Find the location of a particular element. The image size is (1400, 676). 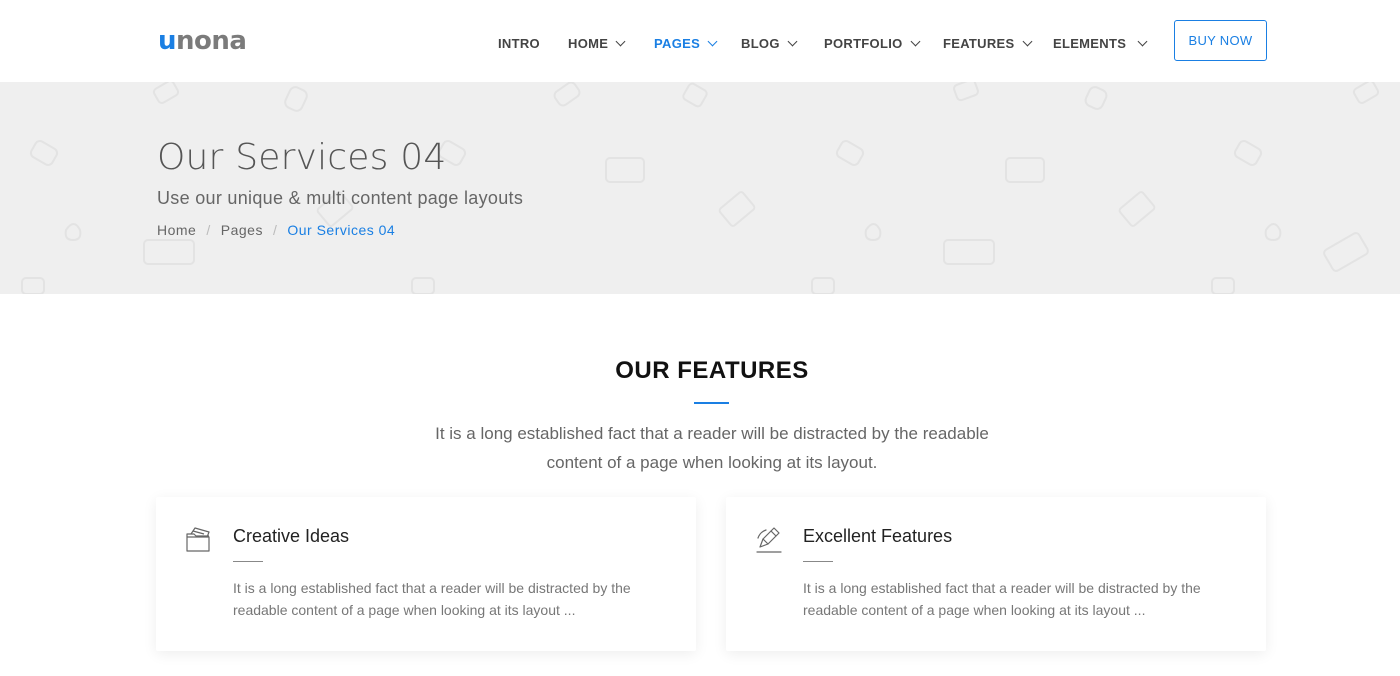

nav-item-portfolio: PORTFOLIO is located at coordinates (872, 44).